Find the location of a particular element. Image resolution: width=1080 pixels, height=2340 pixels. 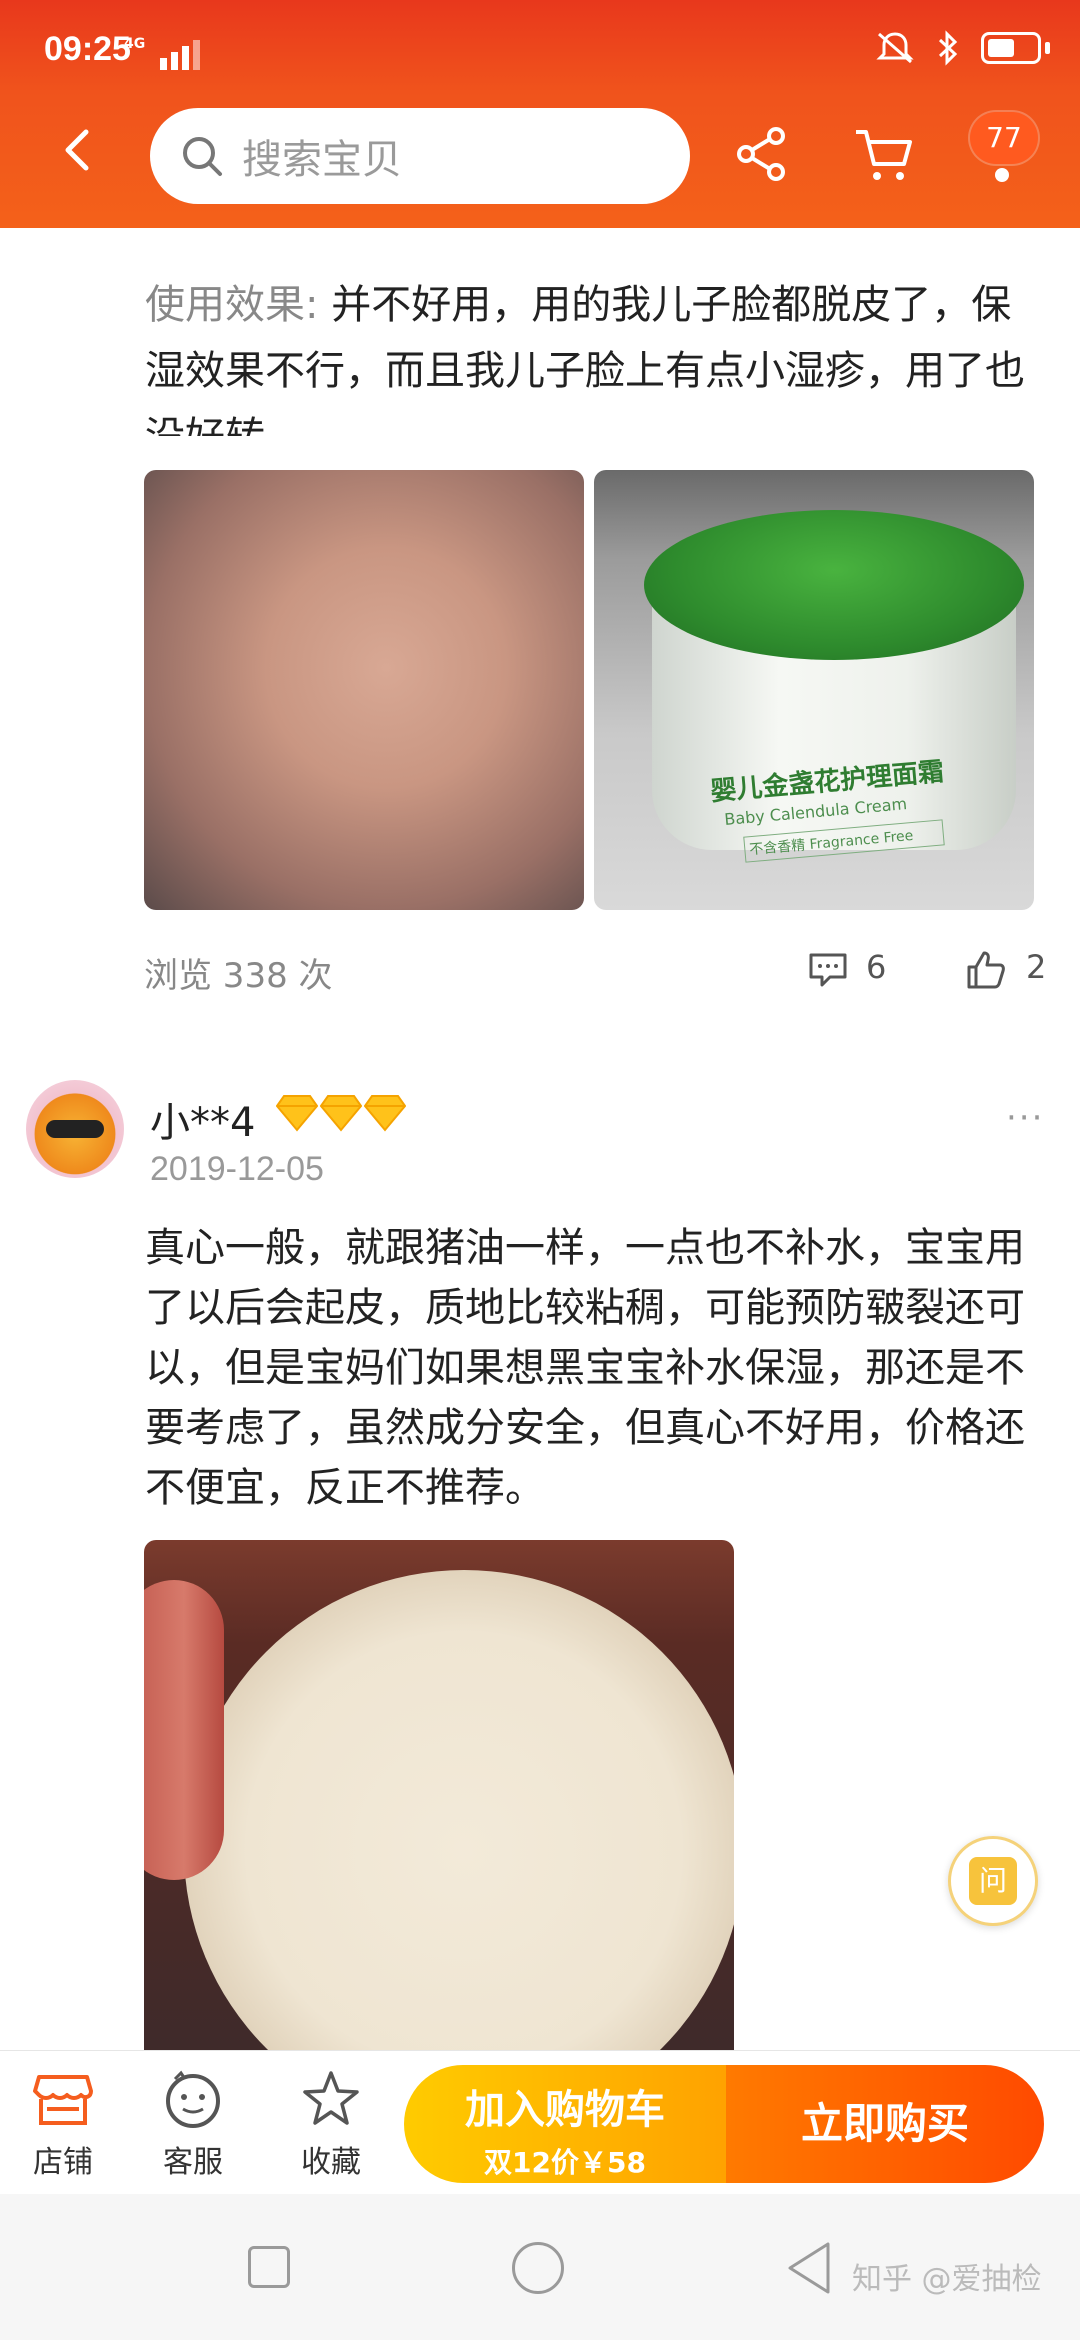

buy-now-button: 立即购买 is located at coordinates (885, 2124).